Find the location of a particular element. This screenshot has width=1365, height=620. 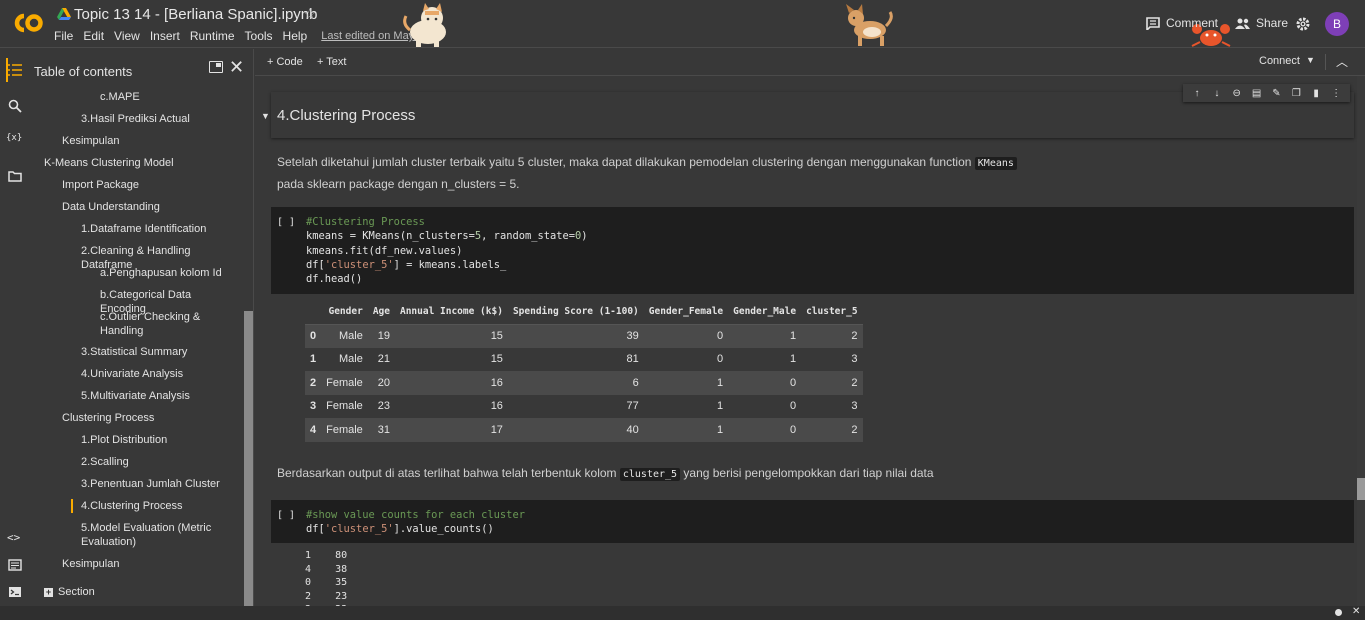

toc-item: 1.Plot Distribution is located at coordinates (151, 440).